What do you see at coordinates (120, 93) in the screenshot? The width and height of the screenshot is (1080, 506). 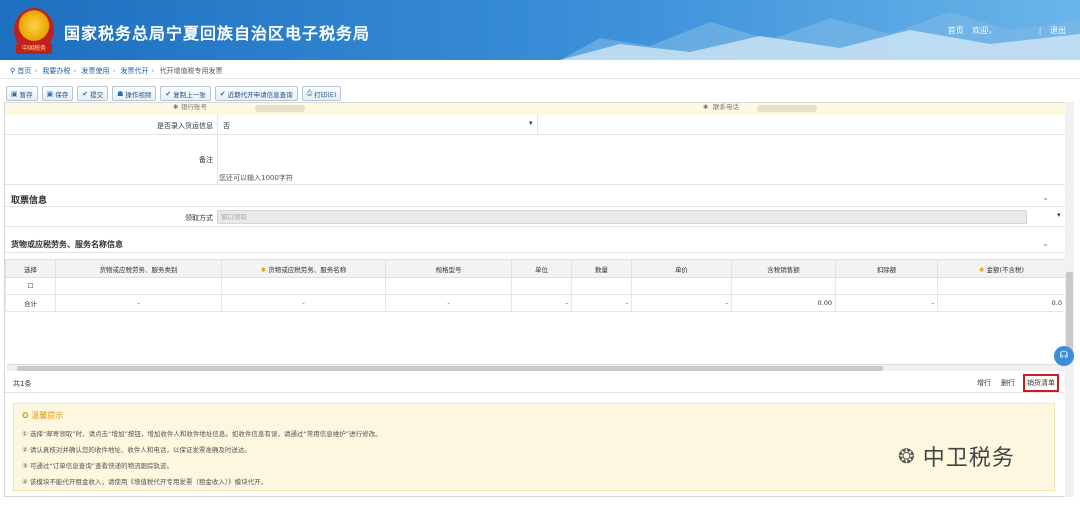 I see `users-icon: ☗` at bounding box center [120, 93].